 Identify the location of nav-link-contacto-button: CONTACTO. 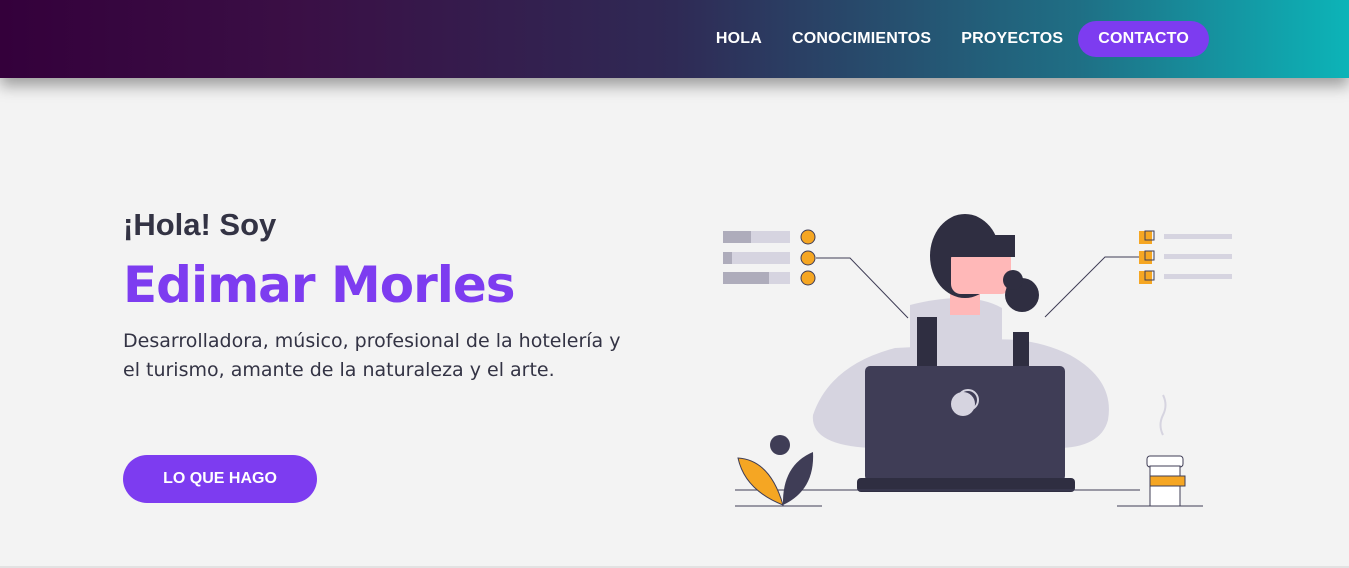
(1143, 39).